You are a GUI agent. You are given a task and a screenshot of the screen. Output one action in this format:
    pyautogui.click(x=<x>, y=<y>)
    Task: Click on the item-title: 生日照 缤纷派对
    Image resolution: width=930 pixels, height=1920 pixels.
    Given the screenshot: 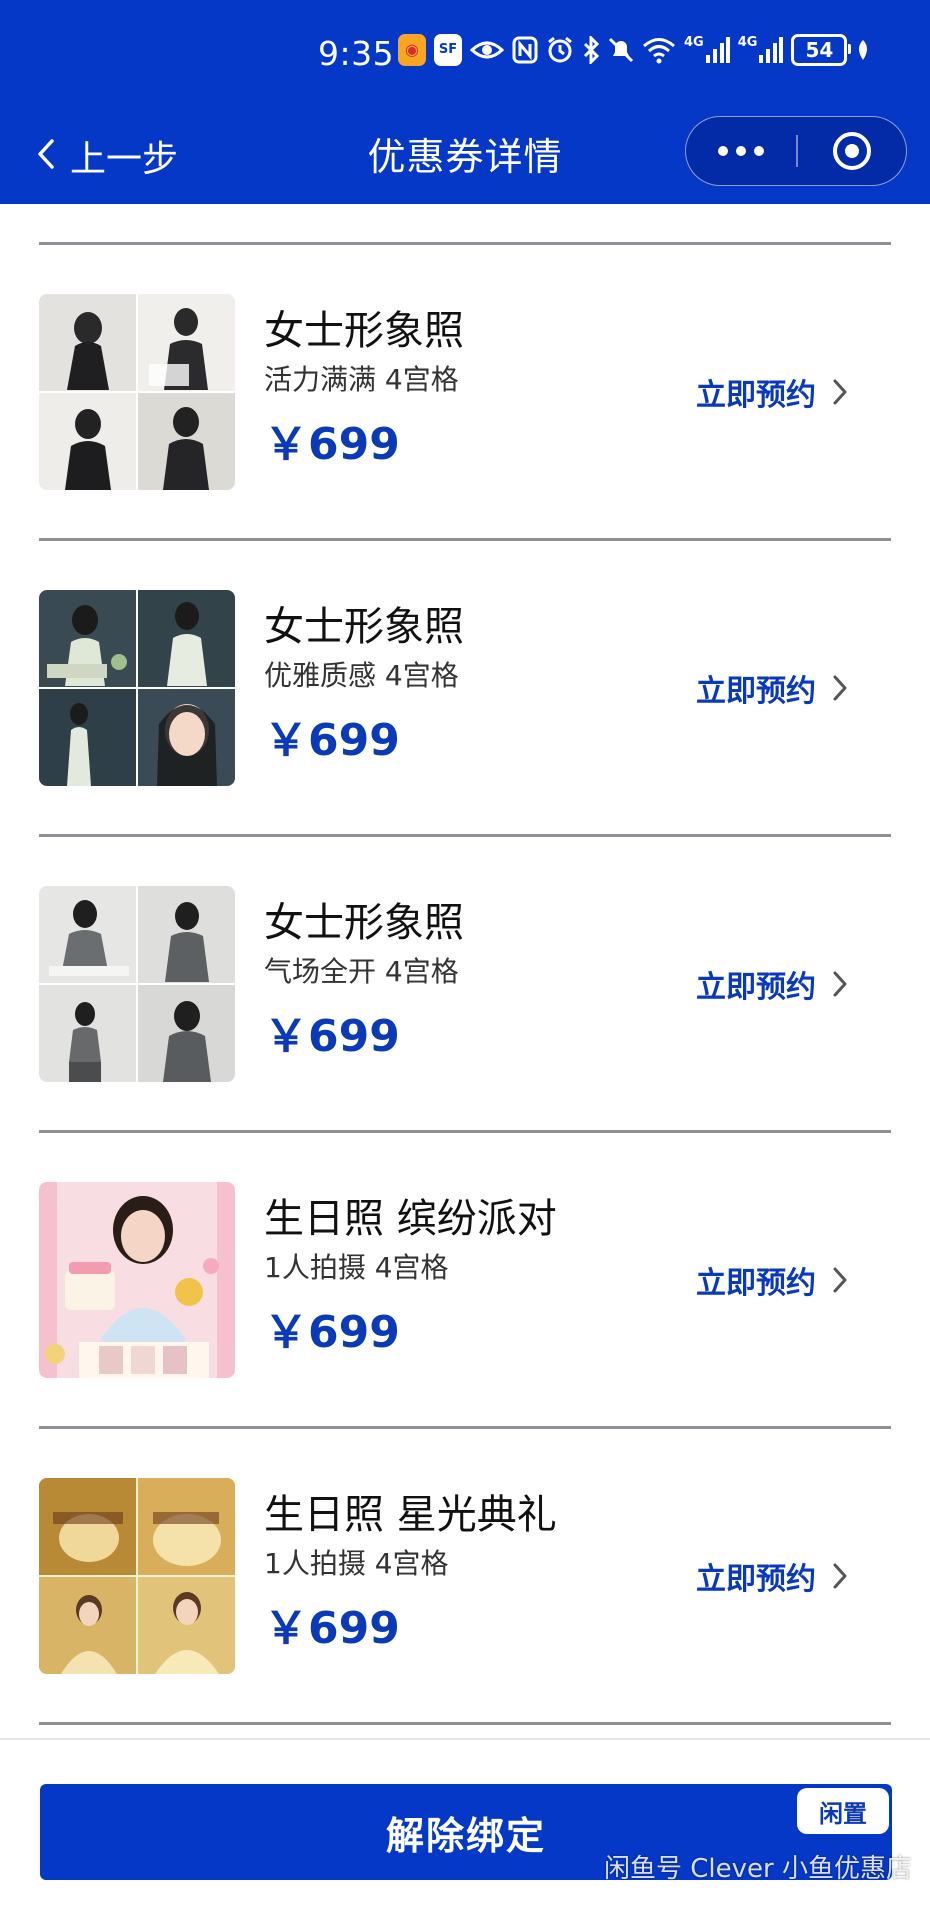 What is the action you would take?
    pyautogui.click(x=410, y=1219)
    